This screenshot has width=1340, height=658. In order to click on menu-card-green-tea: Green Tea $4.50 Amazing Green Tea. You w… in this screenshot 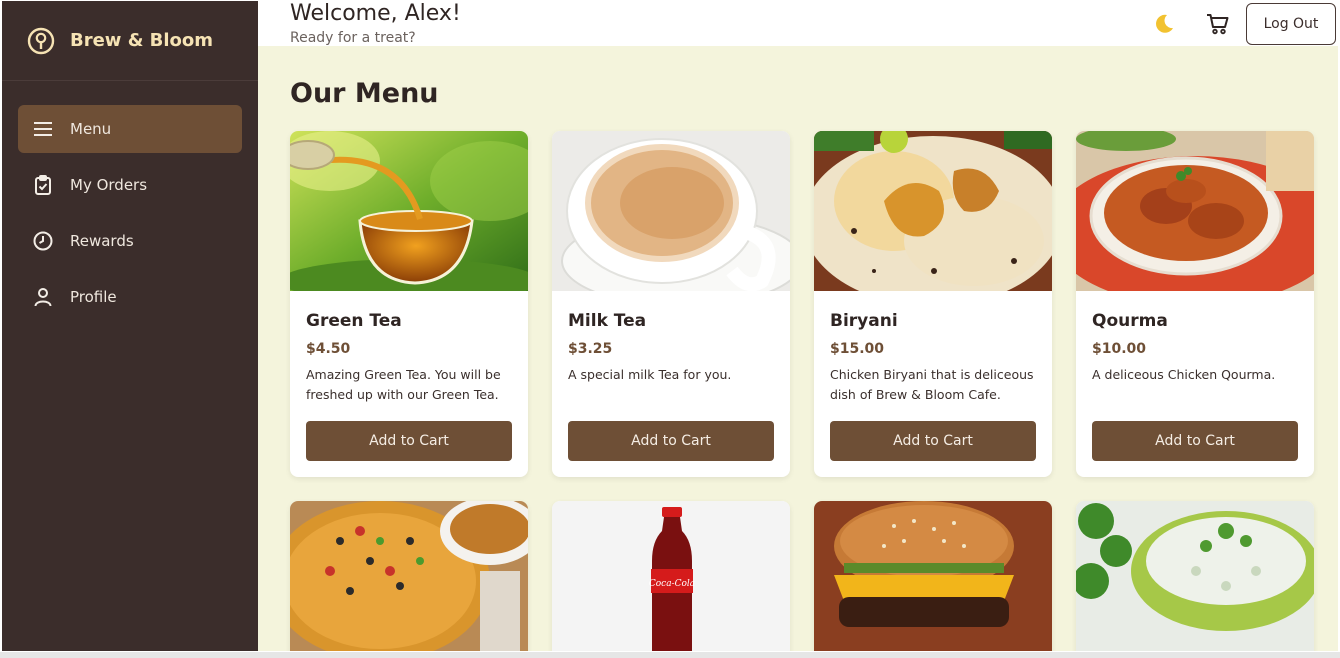, I will do `click(409, 304)`.